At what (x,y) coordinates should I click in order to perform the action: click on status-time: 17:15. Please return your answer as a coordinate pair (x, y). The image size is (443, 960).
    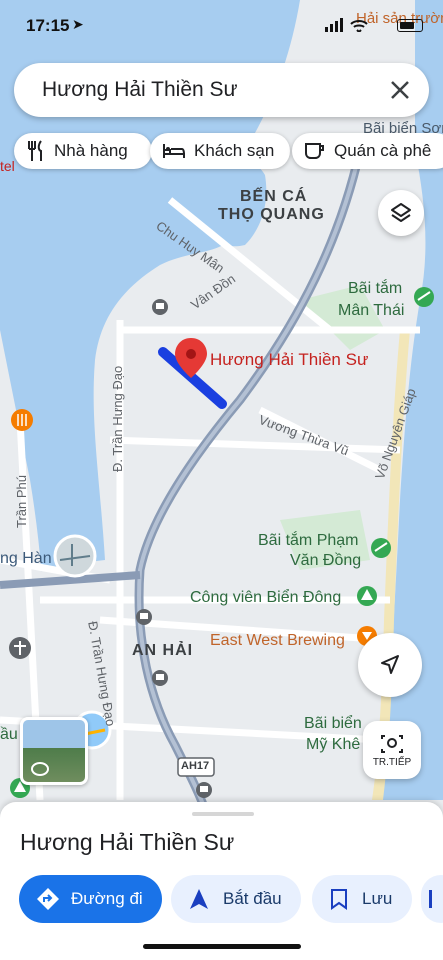
    Looking at the image, I should click on (48, 25).